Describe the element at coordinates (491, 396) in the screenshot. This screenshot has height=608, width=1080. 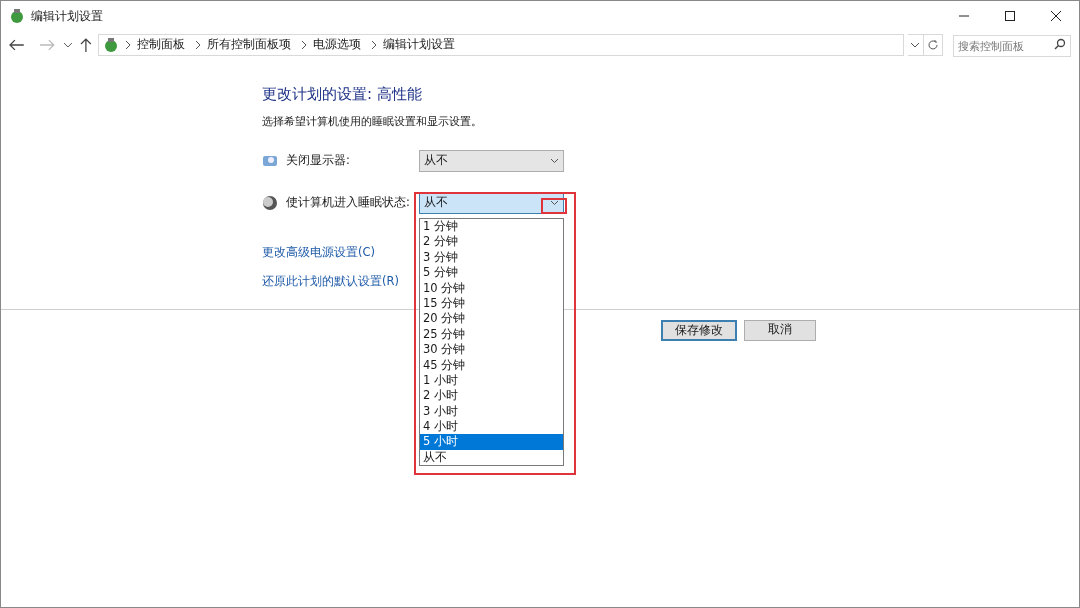
I see `dropdown-option: 2 小时` at that location.